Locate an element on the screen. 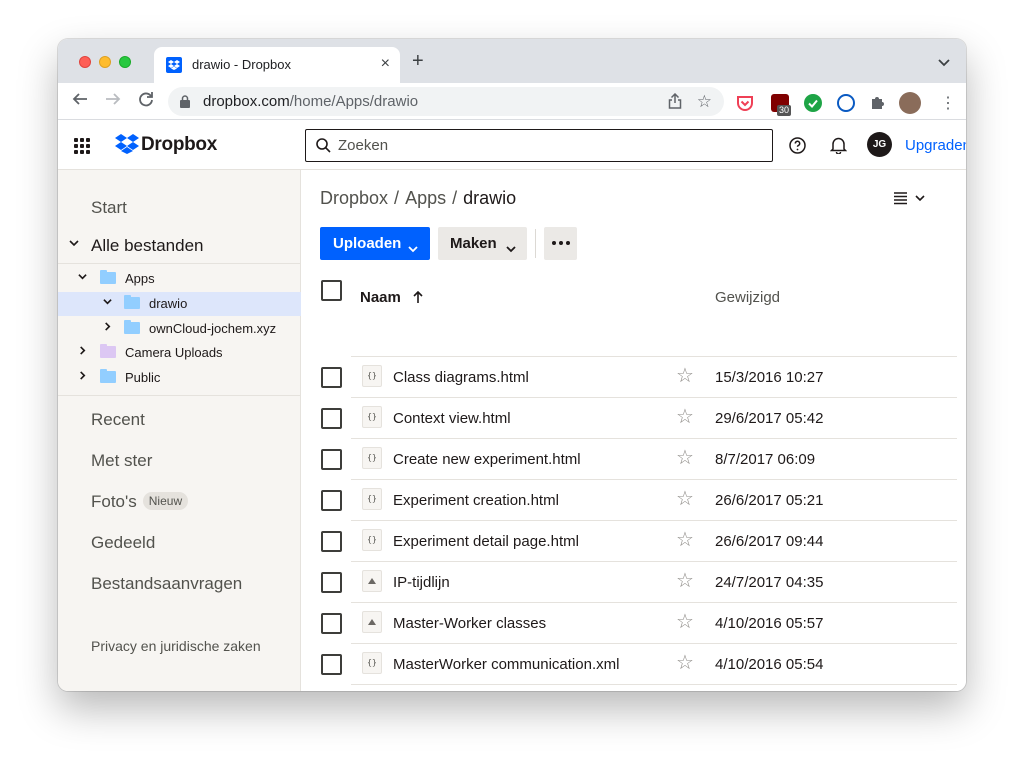 The width and height of the screenshot is (1024, 768). tree-item-owncloud: ownCloud-jochem.xyz is located at coordinates (179, 329).